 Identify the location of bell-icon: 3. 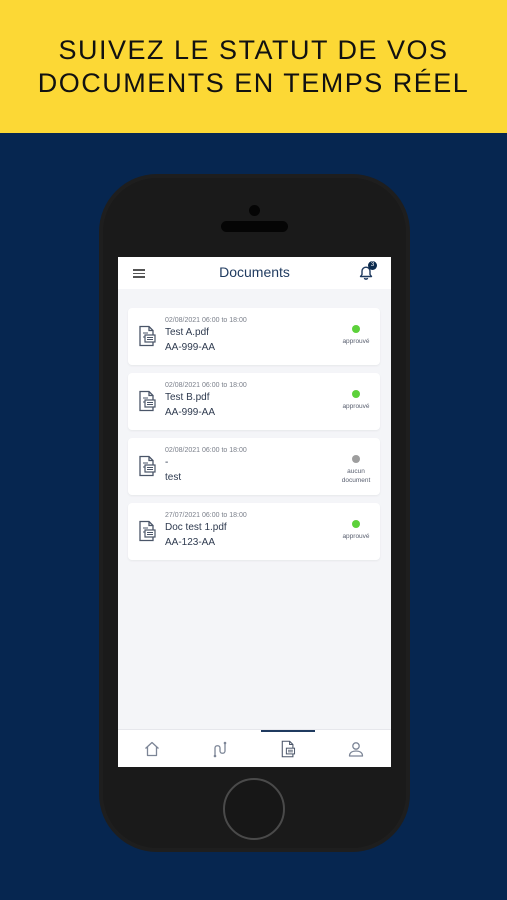
(367, 272).